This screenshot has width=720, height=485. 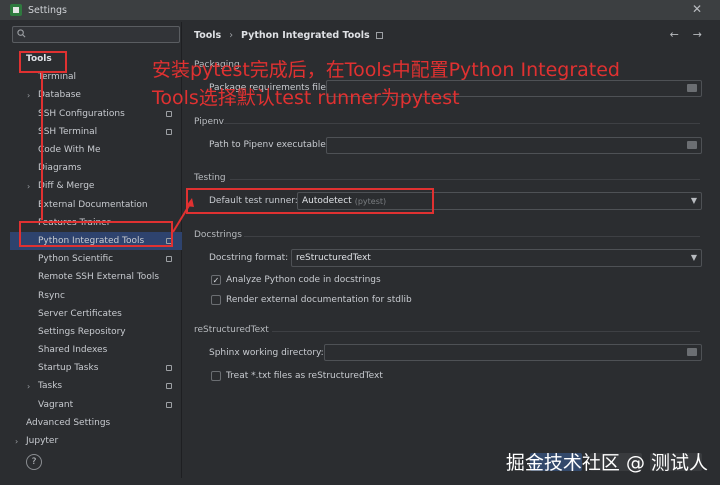 What do you see at coordinates (606, 463) in the screenshot?
I see `watermark: 掘金技术社区 @ 测试人` at bounding box center [606, 463].